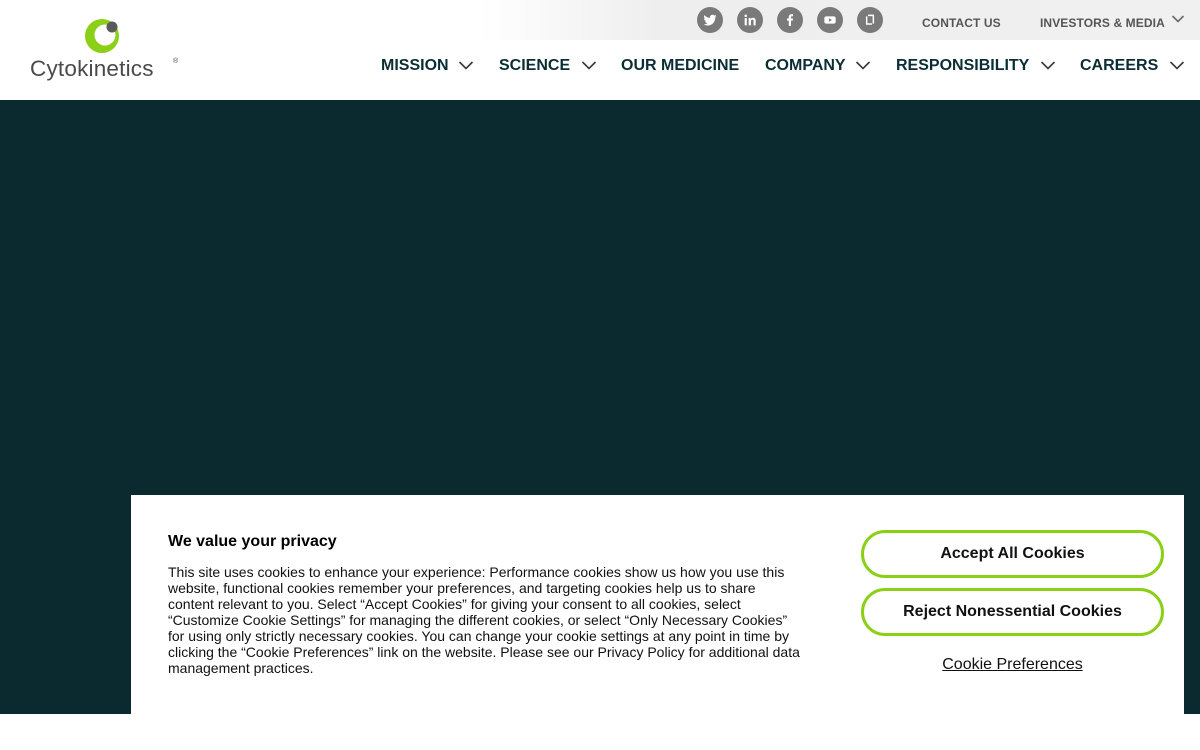 The height and width of the screenshot is (750, 1200). What do you see at coordinates (1012, 665) in the screenshot?
I see `cookie-preferences-link: Cookie Preferences` at bounding box center [1012, 665].